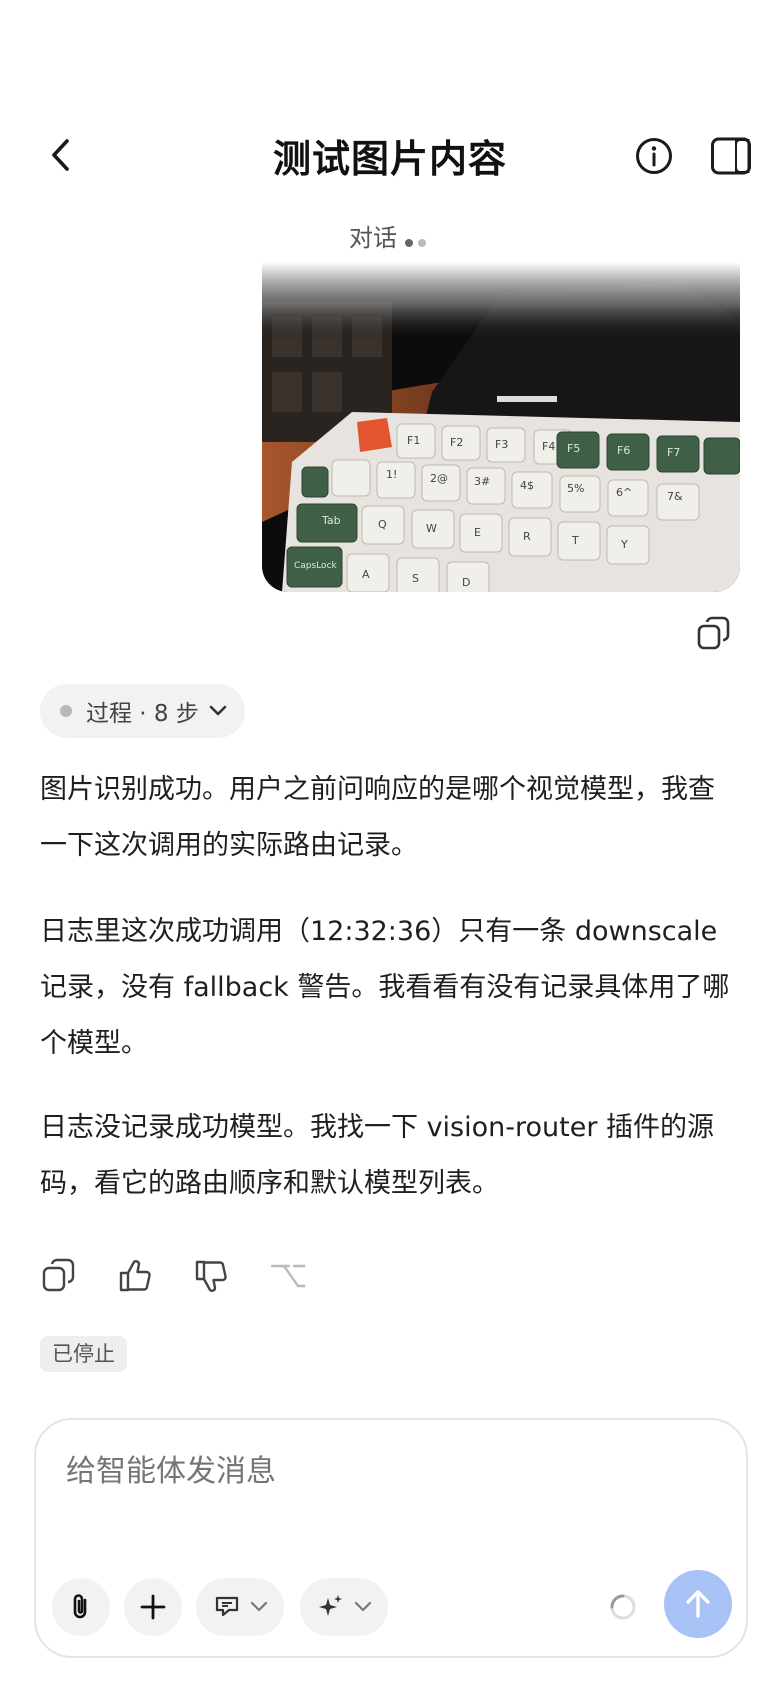  Describe the element at coordinates (418, 239) in the screenshot. I see `typing-dots` at that location.